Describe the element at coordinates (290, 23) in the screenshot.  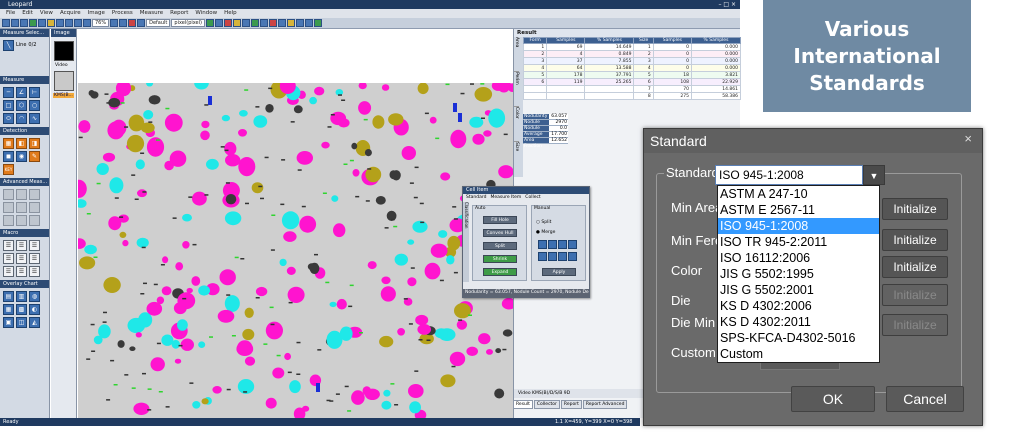
I see `annotate-icon` at that location.